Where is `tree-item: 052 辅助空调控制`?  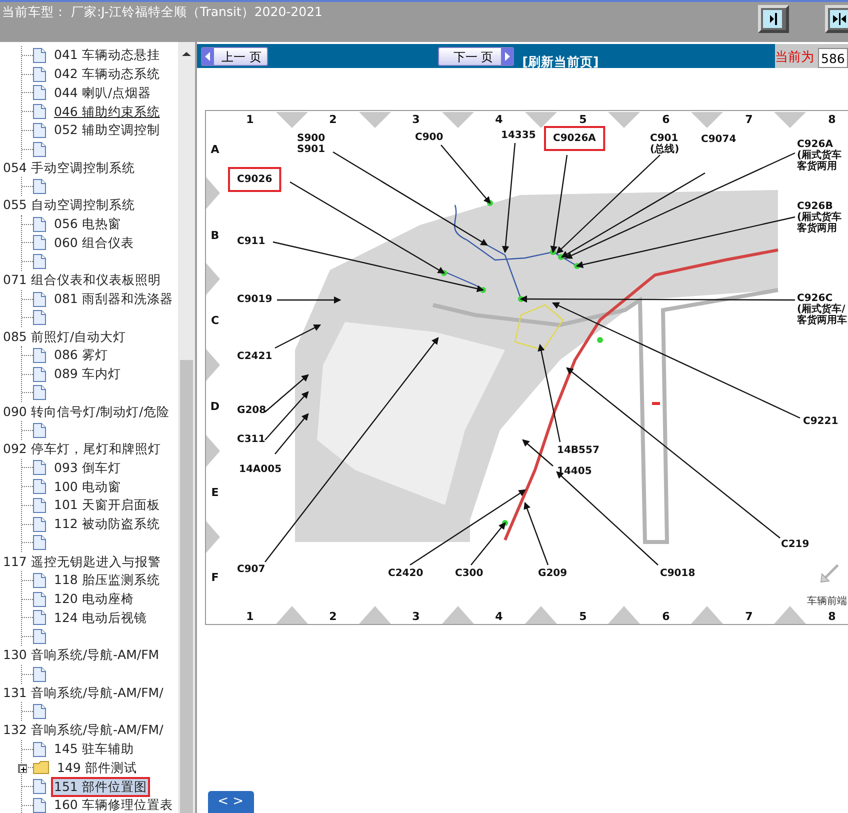
tree-item: 052 辅助空调控制 is located at coordinates (107, 130).